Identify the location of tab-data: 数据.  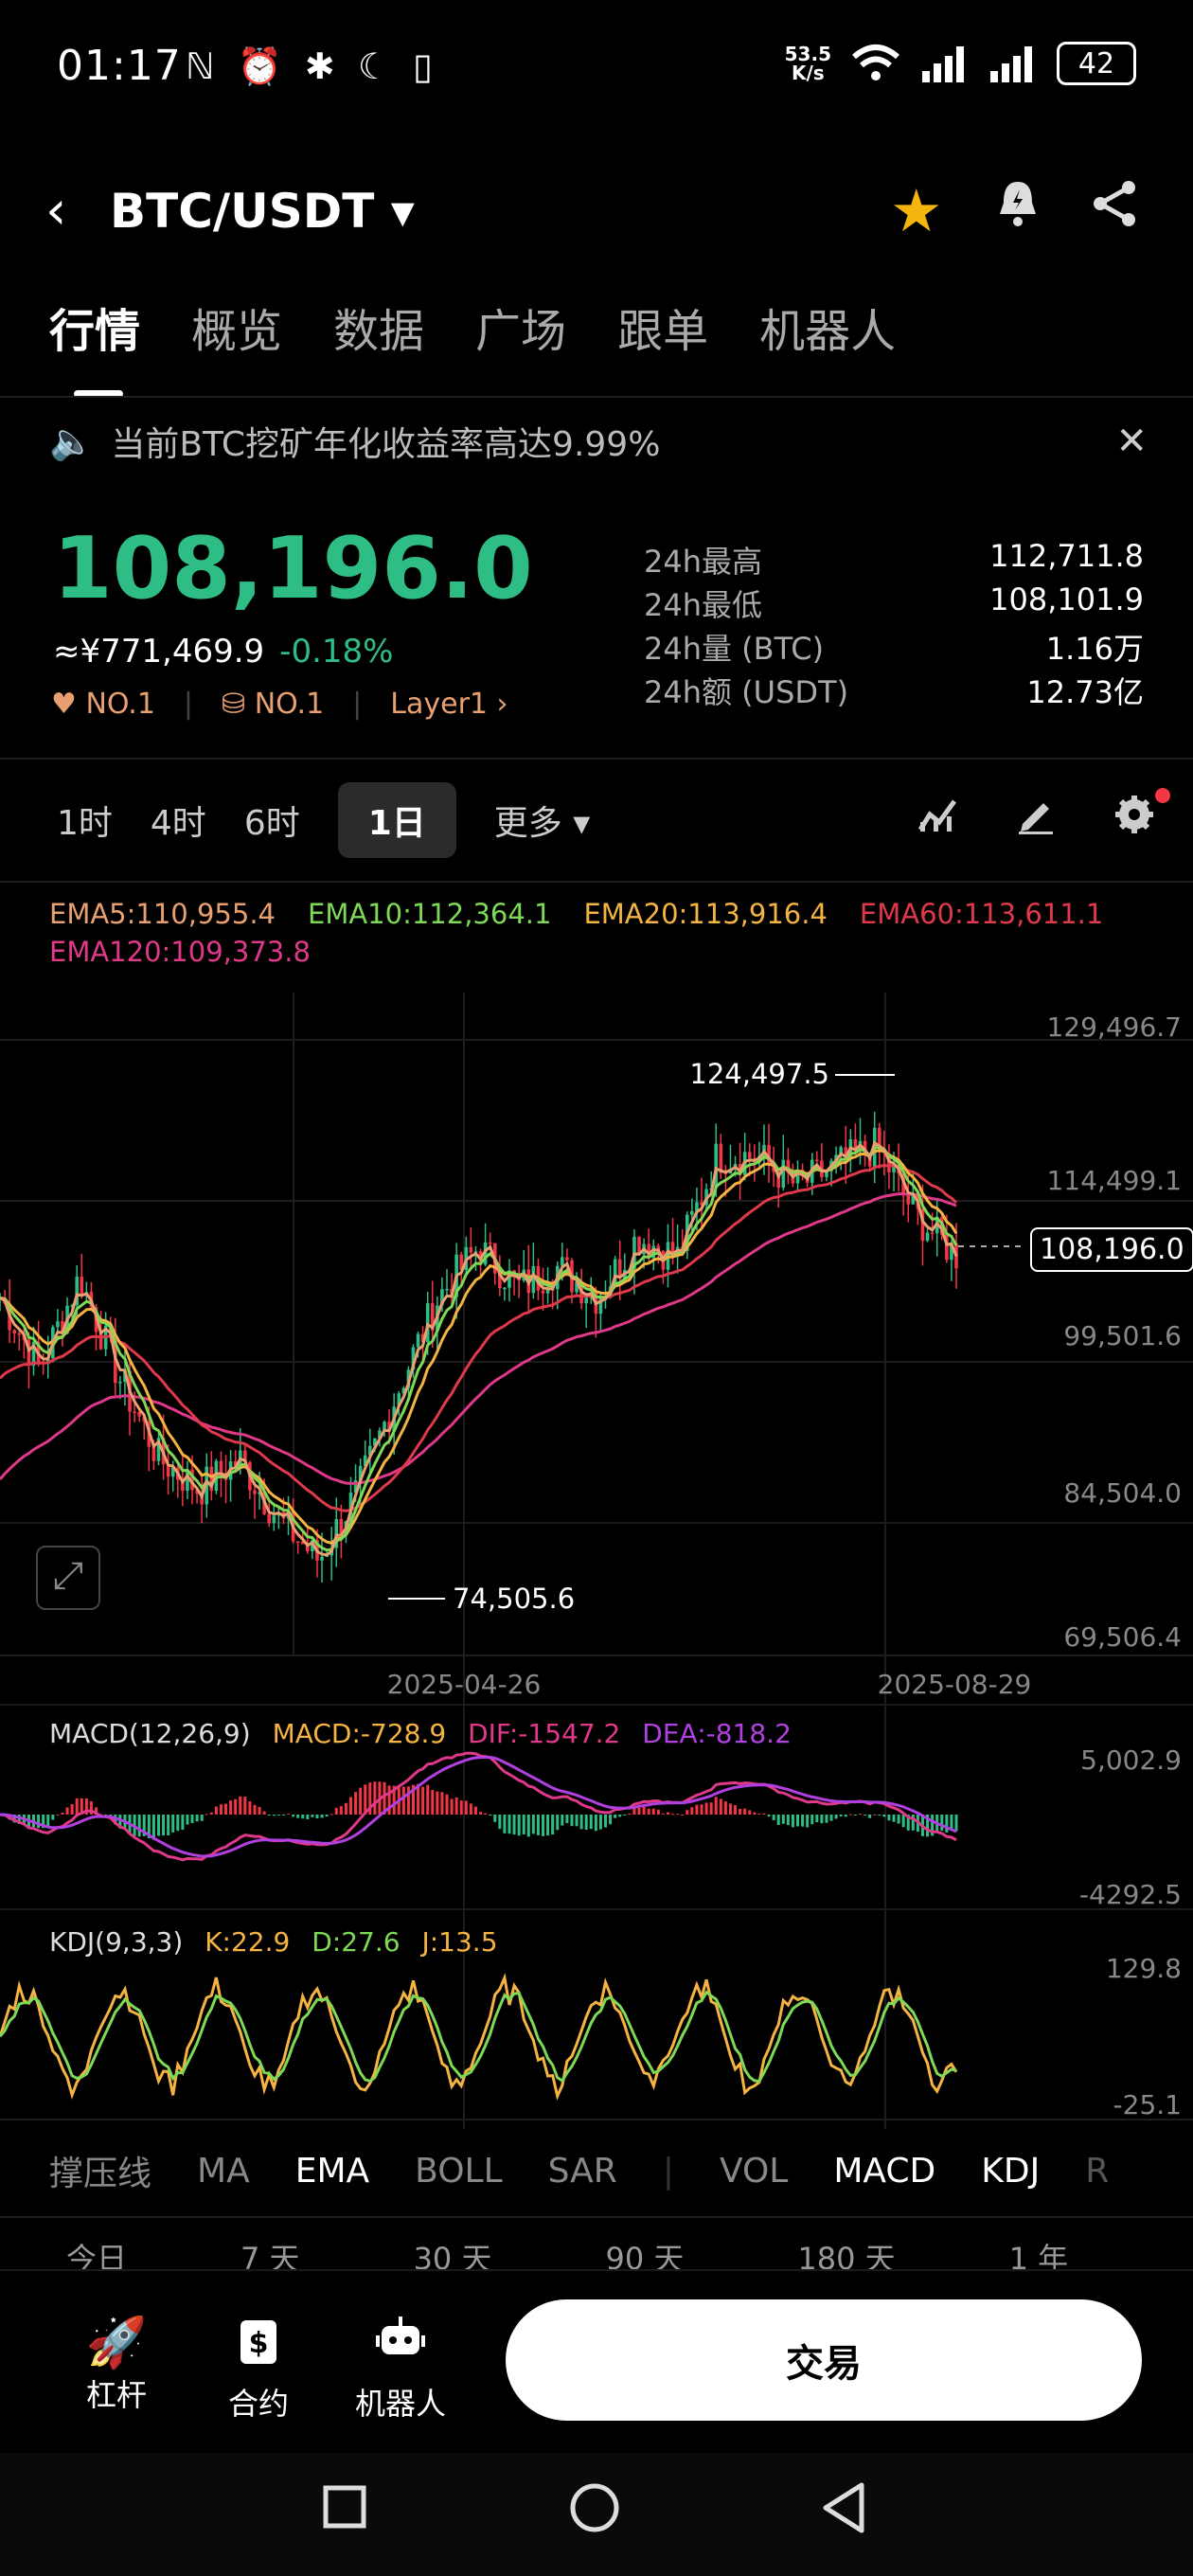
(378, 327).